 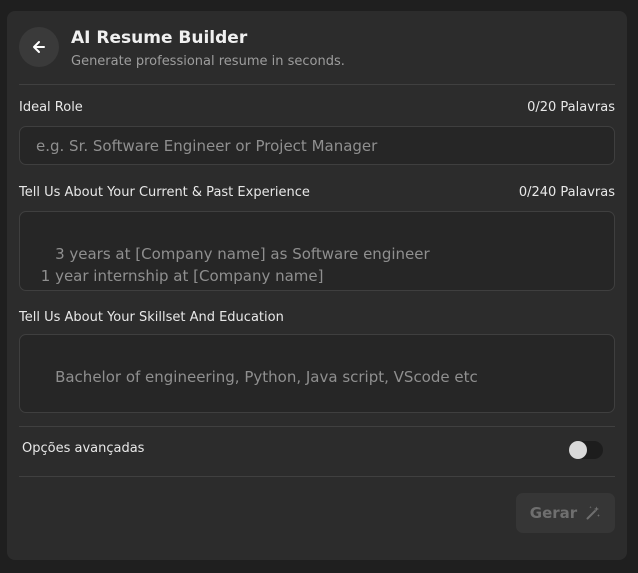 What do you see at coordinates (317, 476) in the screenshot?
I see `advanced-divider-bottom` at bounding box center [317, 476].